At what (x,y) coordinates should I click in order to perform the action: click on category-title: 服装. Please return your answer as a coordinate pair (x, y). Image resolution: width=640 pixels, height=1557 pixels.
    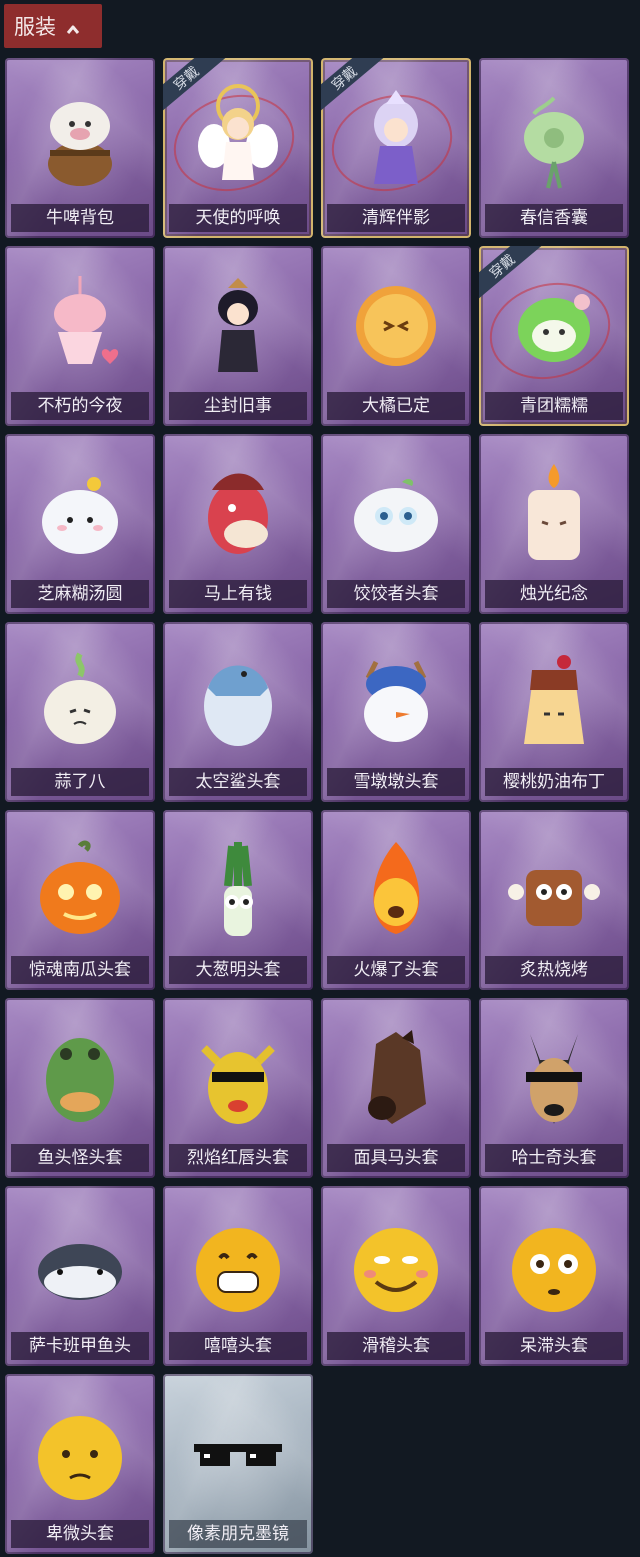
    Looking at the image, I should click on (35, 27).